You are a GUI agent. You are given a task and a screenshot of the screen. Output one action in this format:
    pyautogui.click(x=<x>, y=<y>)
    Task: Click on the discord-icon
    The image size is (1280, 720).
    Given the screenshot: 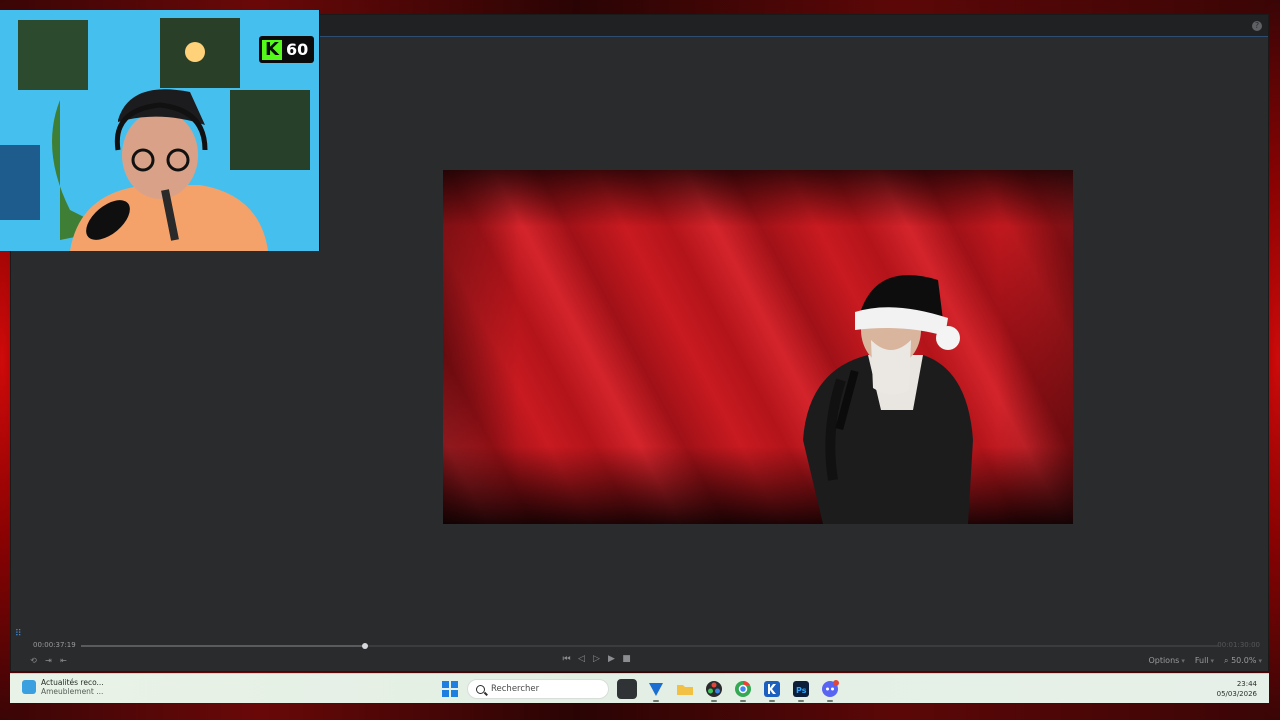 What is the action you would take?
    pyautogui.click(x=830, y=690)
    